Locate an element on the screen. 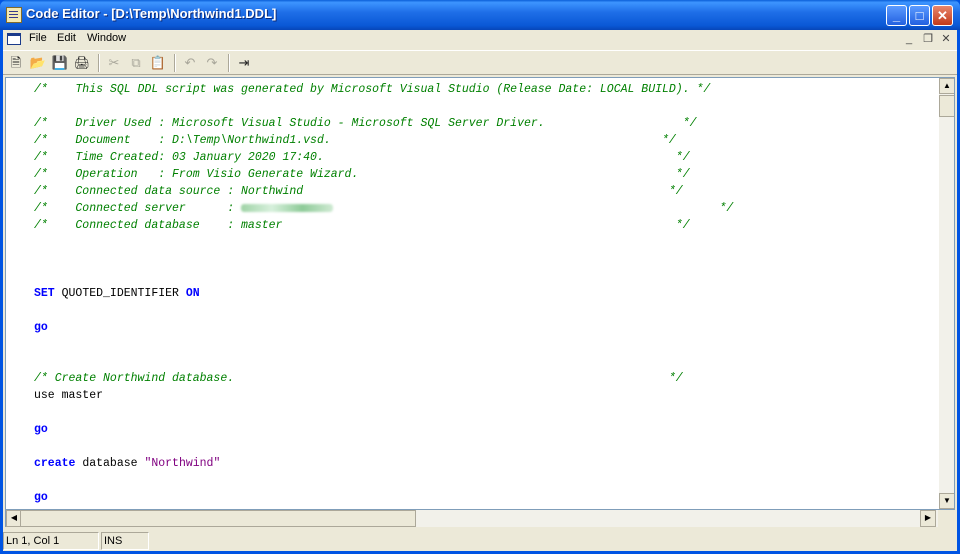 This screenshot has height=554, width=960. code-line: use master is located at coordinates (484, 395).